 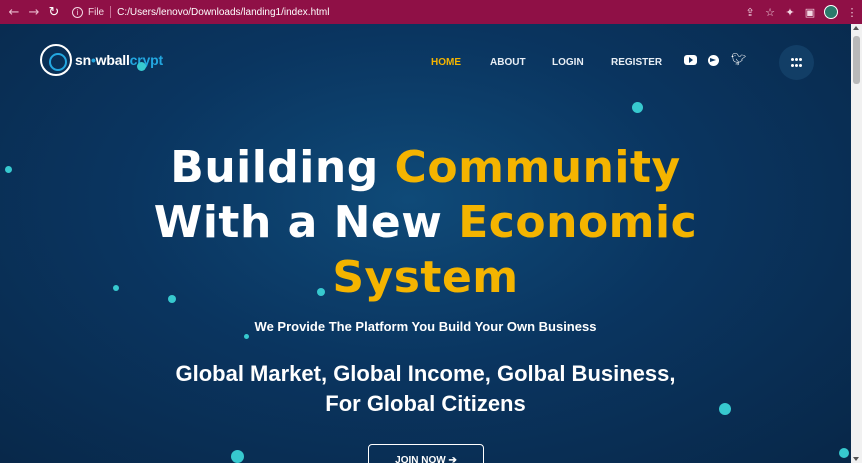 I want to click on scroll-down-icon, so click(x=856, y=459).